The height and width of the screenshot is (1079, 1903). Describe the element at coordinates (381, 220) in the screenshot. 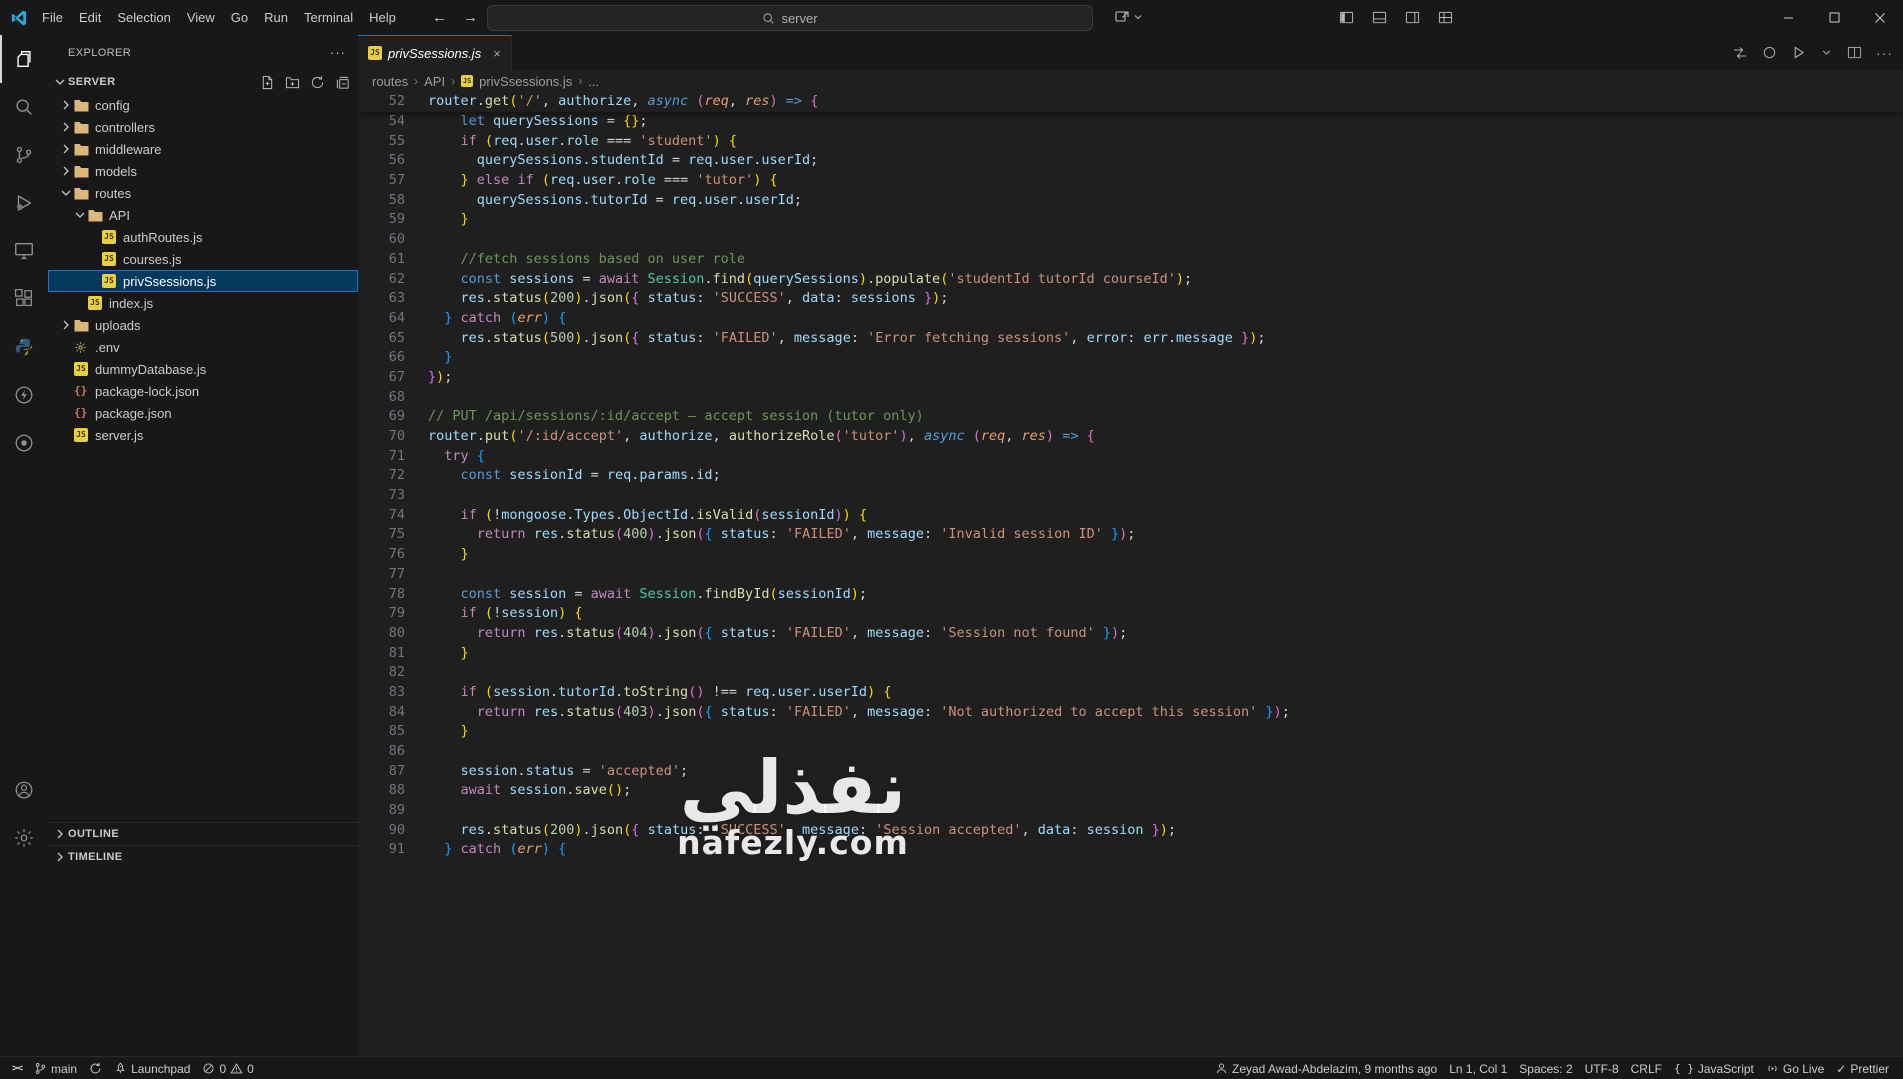

I see `line-number: 59` at that location.